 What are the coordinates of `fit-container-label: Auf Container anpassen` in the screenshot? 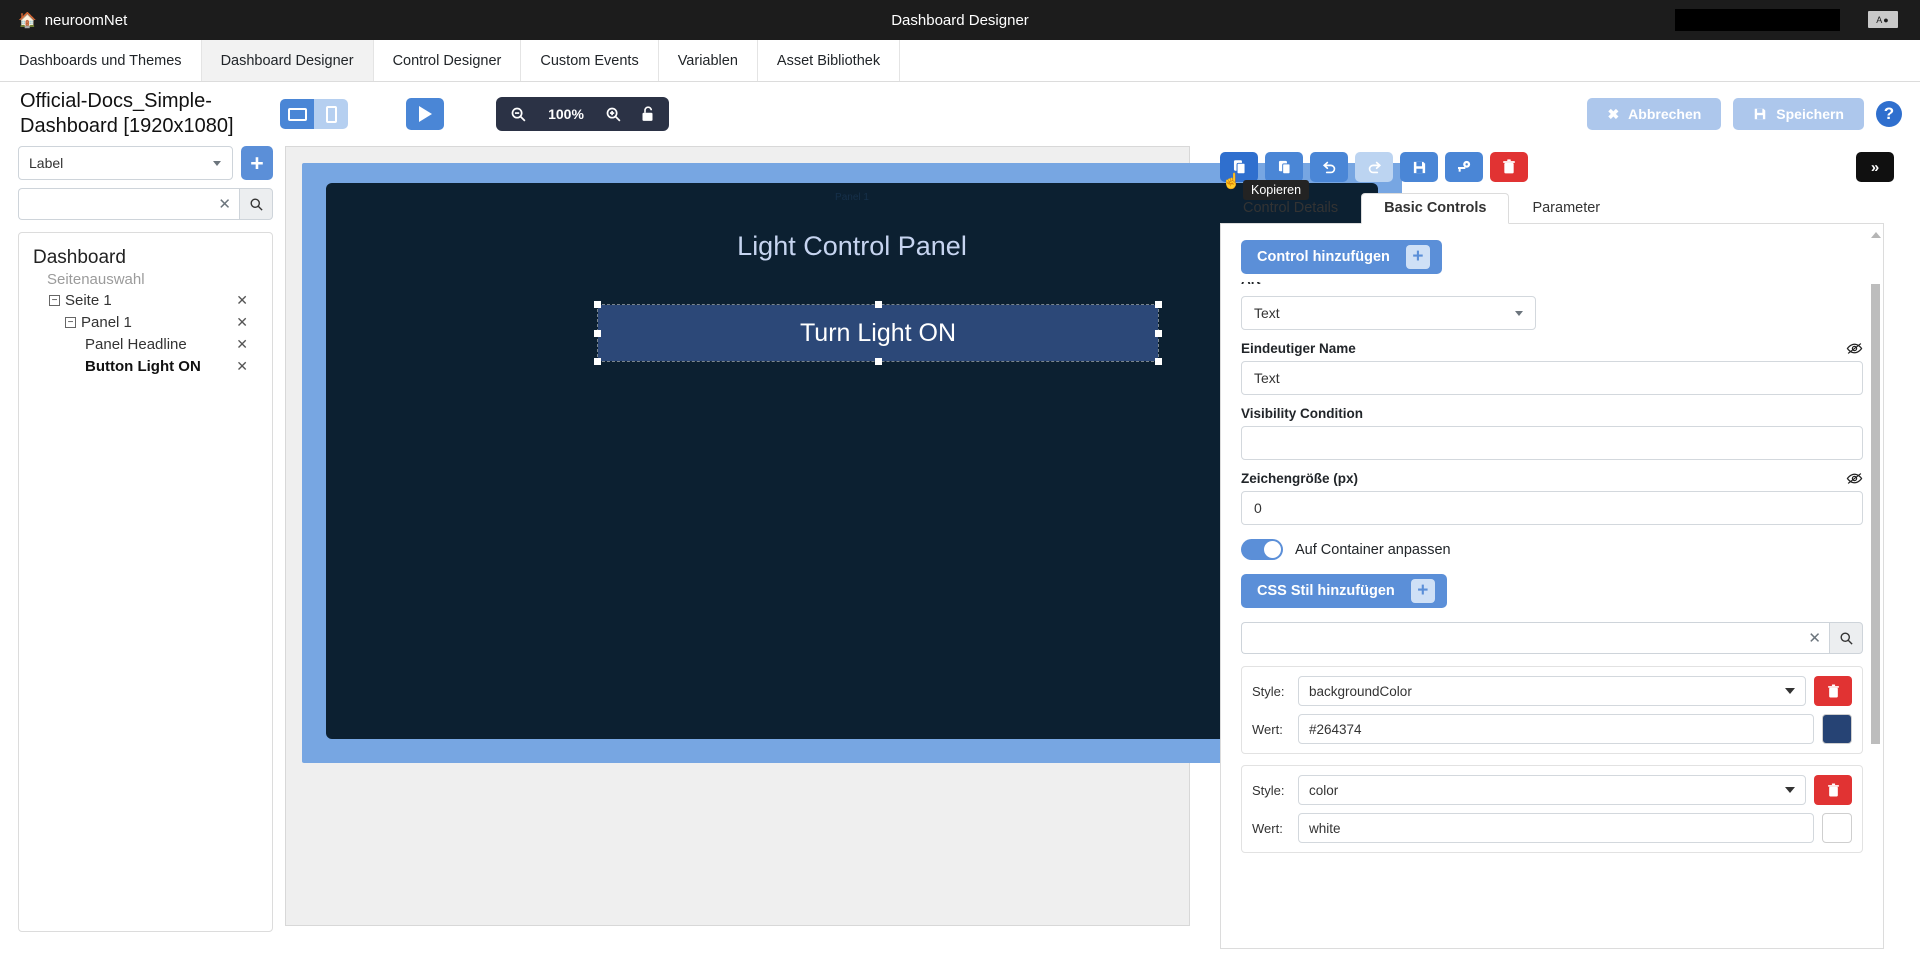 It's located at (1373, 549).